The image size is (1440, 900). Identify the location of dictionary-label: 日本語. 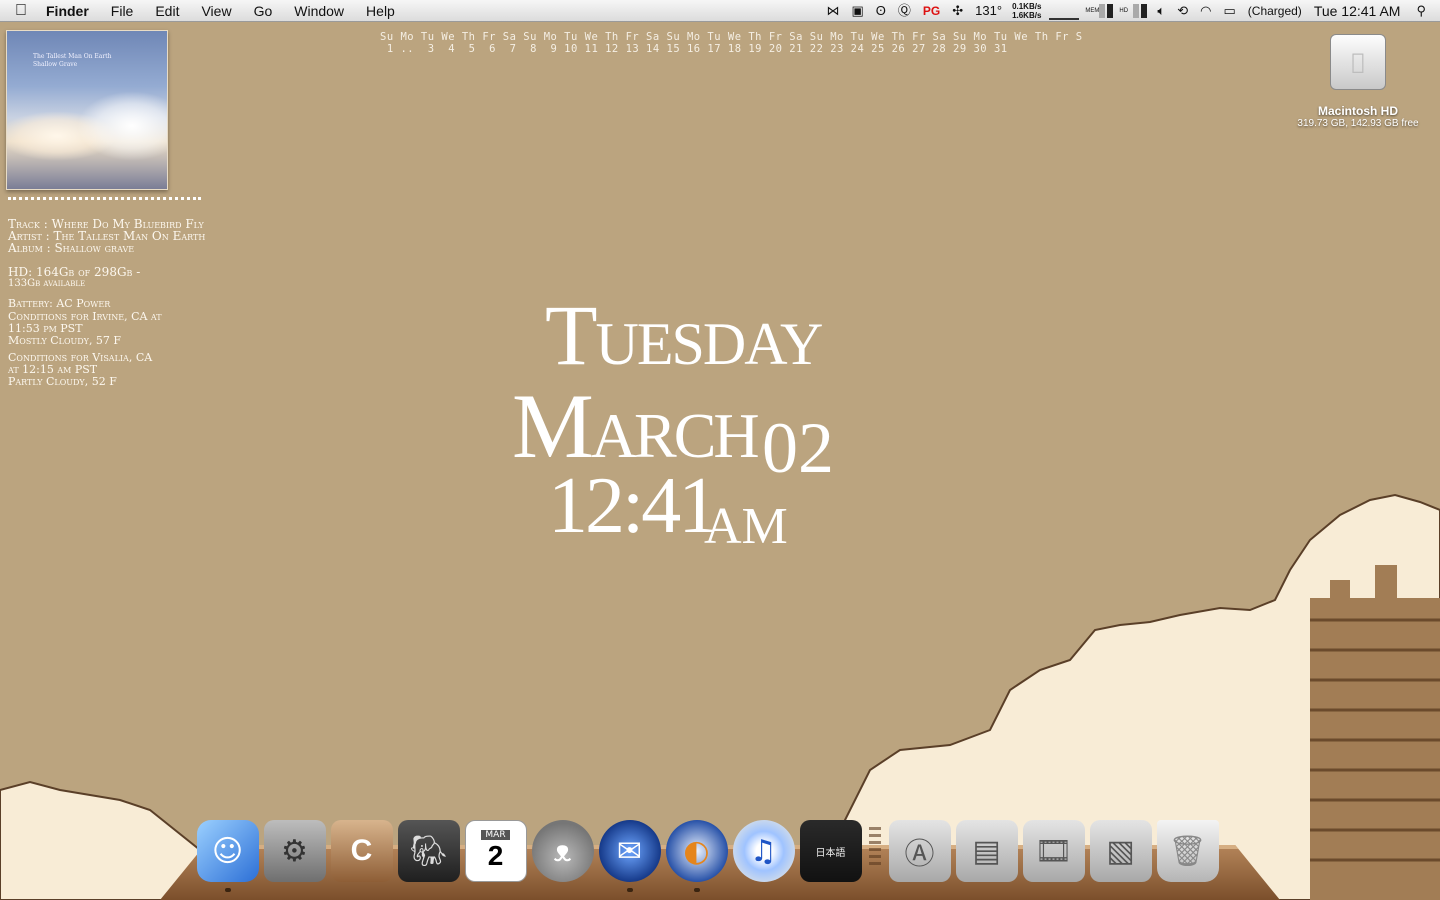
(830, 853).